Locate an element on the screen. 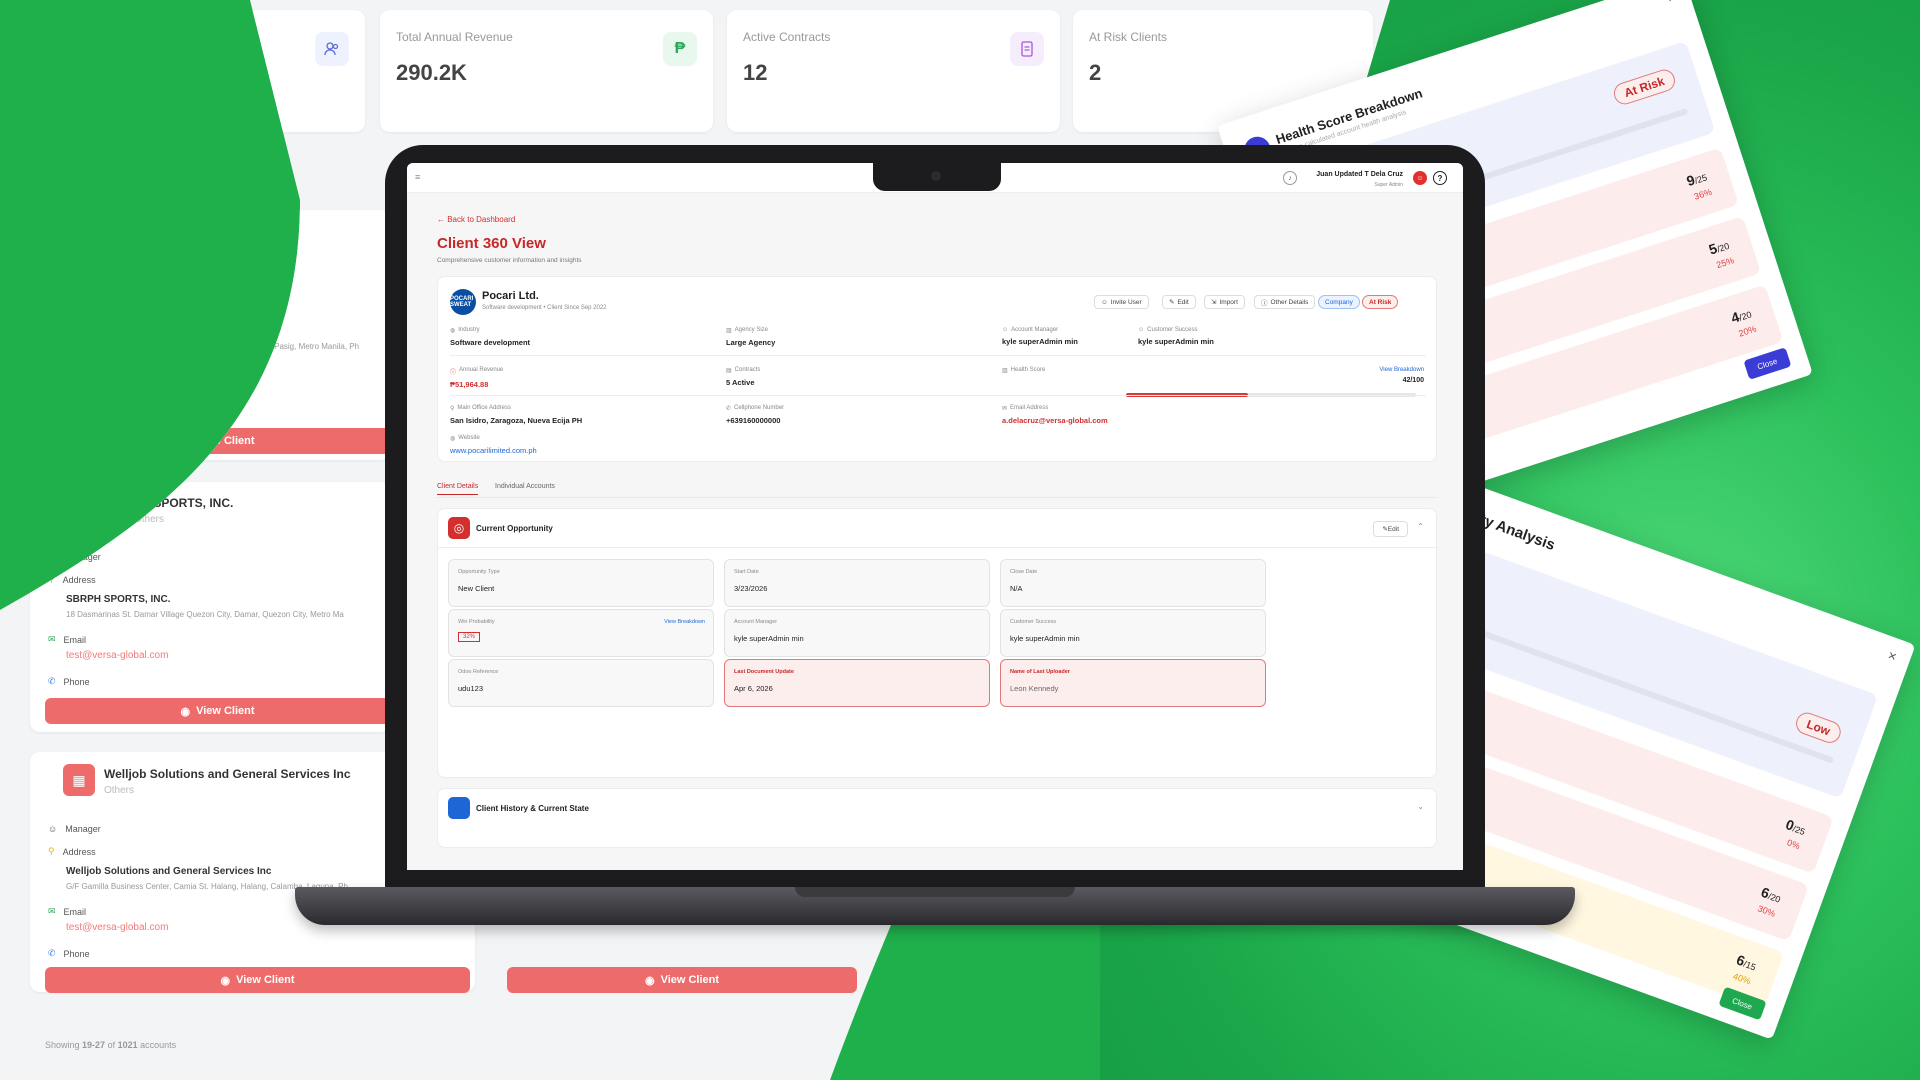  score-percent: 30% is located at coordinates (1766, 911).